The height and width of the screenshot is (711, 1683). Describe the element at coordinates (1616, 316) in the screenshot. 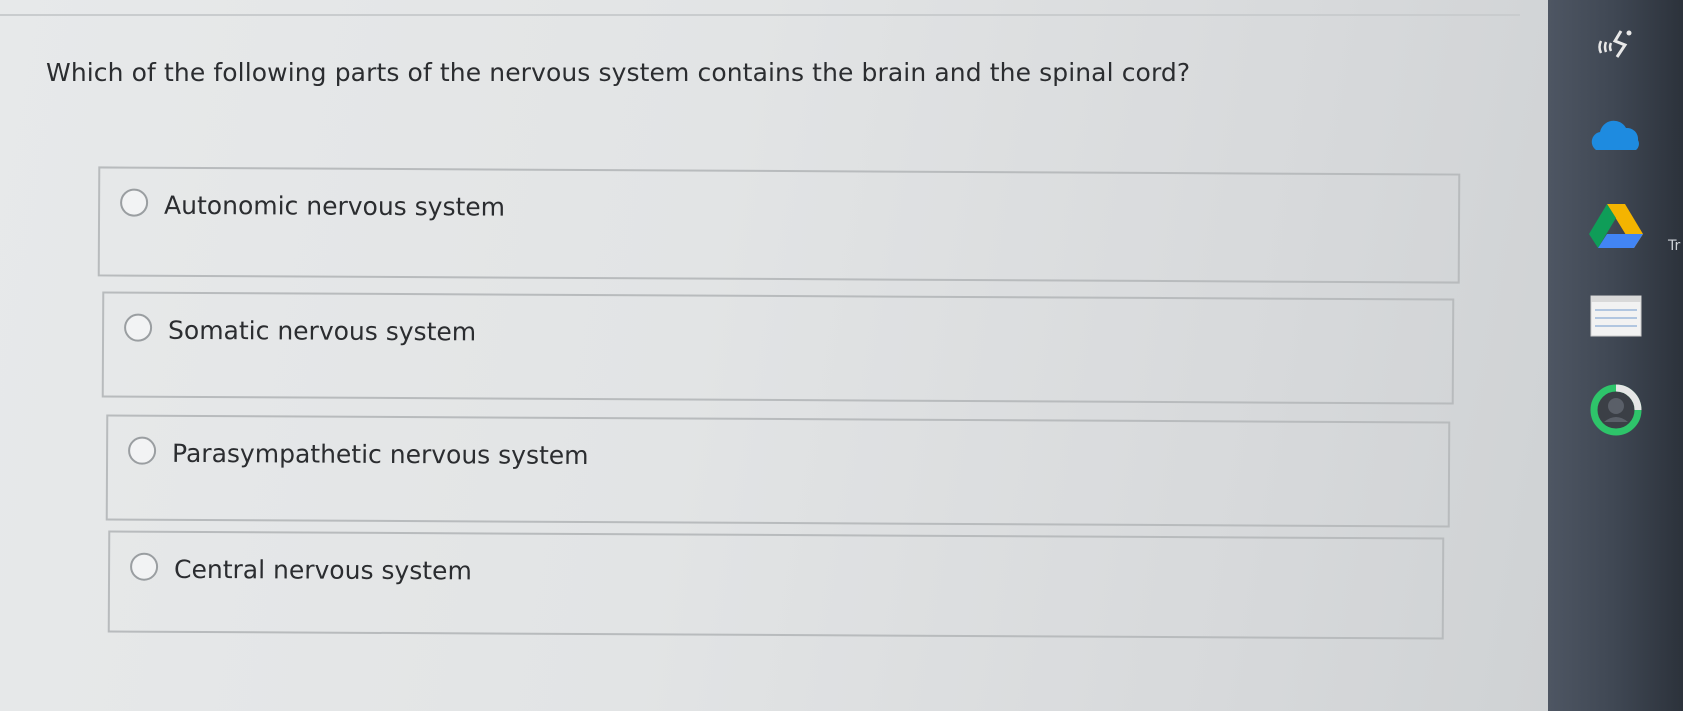

I see `notepad-icon` at that location.